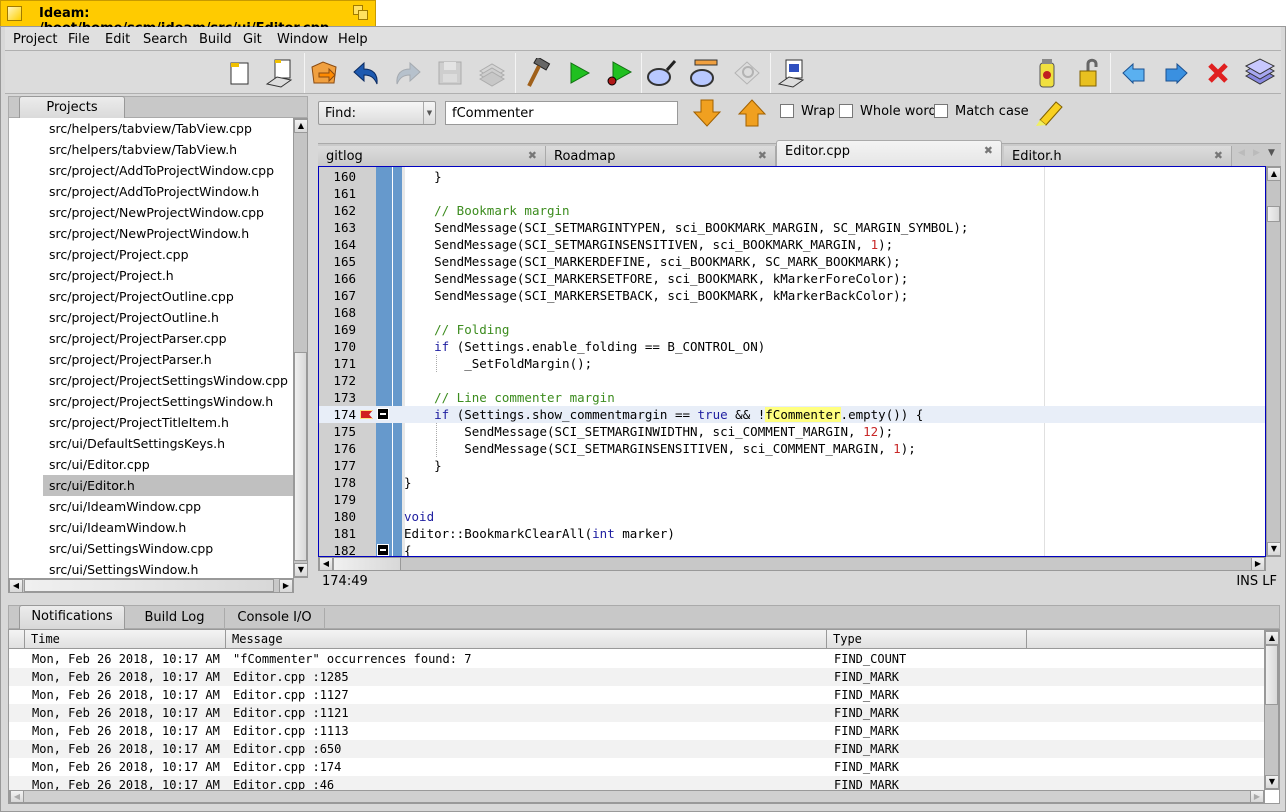 The width and height of the screenshot is (1286, 812). I want to click on project-file-item: src/project/ProjectSettingsWindow.cpp, so click(168, 380).